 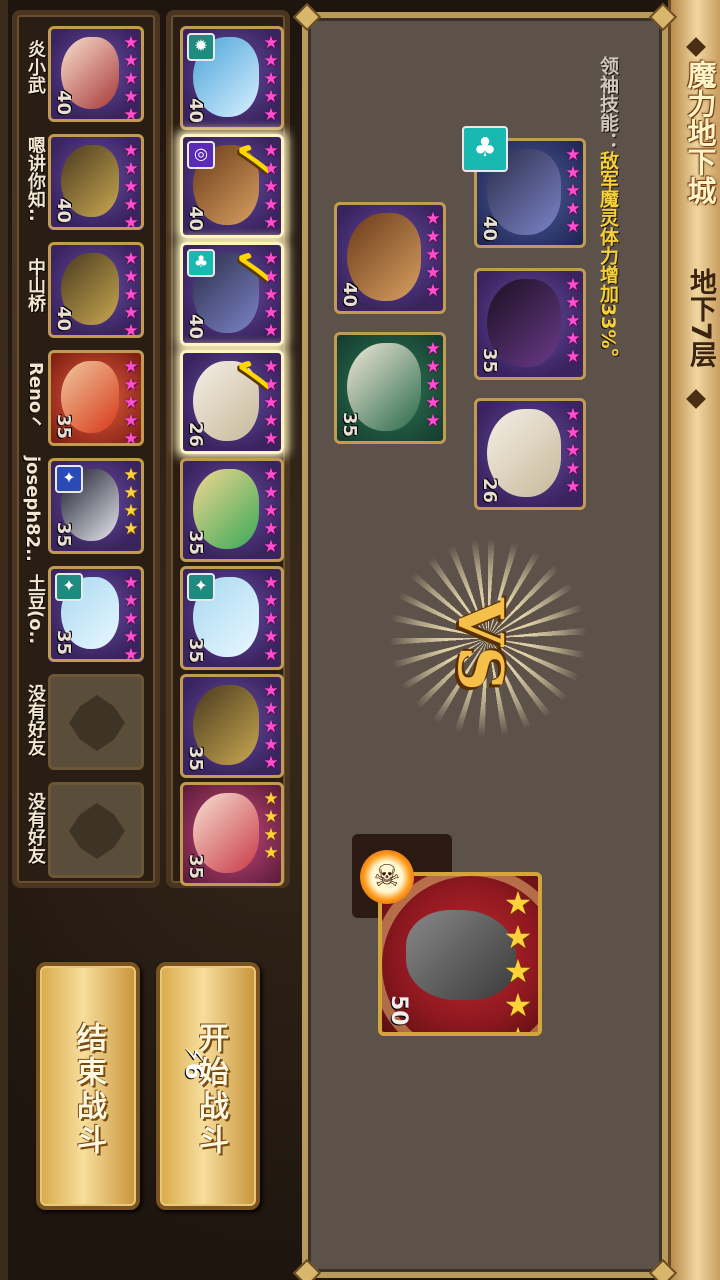 I want to click on friend-name: 炎小武, so click(x=35, y=67).